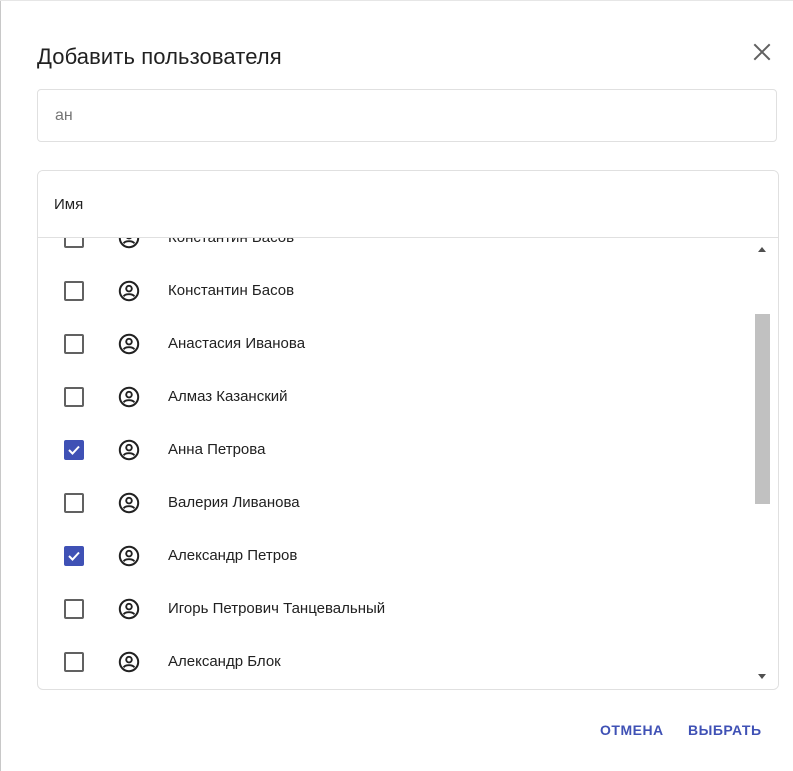 The width and height of the screenshot is (793, 771). Describe the element at coordinates (408, 204) in the screenshot. I see `table-header: Имя` at that location.